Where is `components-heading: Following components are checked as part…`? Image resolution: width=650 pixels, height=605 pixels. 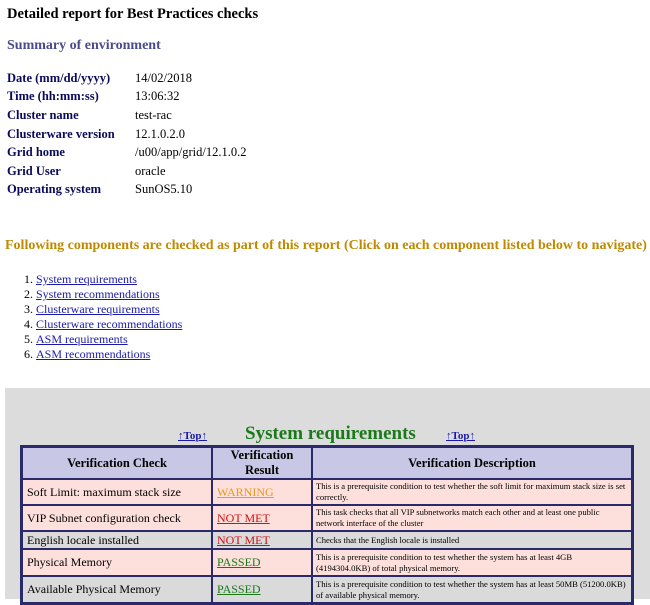
components-heading: Following components are checked as part… is located at coordinates (326, 245).